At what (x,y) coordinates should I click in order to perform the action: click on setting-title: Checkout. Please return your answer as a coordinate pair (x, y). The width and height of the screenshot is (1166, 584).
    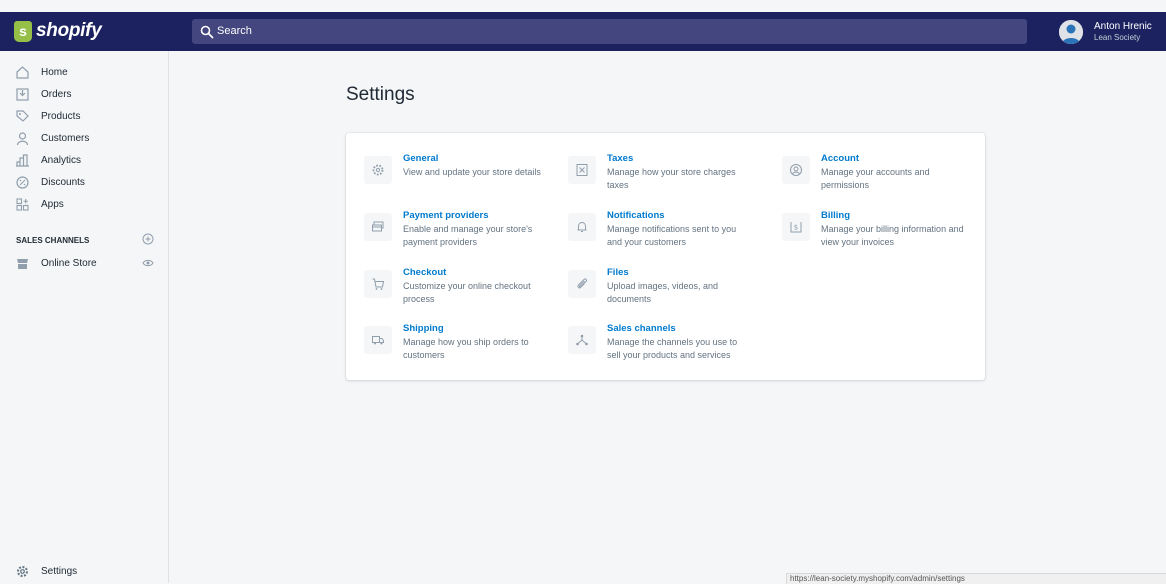
    Looking at the image, I should click on (425, 272).